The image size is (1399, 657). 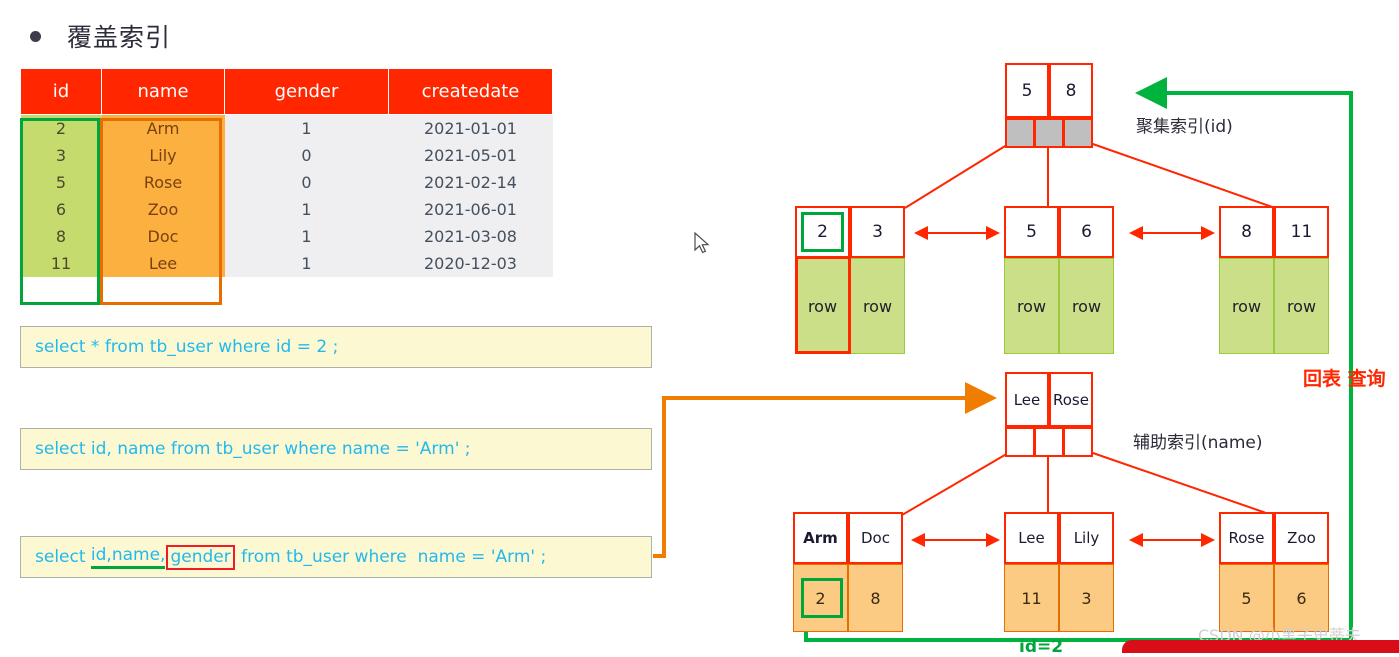 What do you see at coordinates (877, 232) in the screenshot?
I see `clustered-leaf-key: 3` at bounding box center [877, 232].